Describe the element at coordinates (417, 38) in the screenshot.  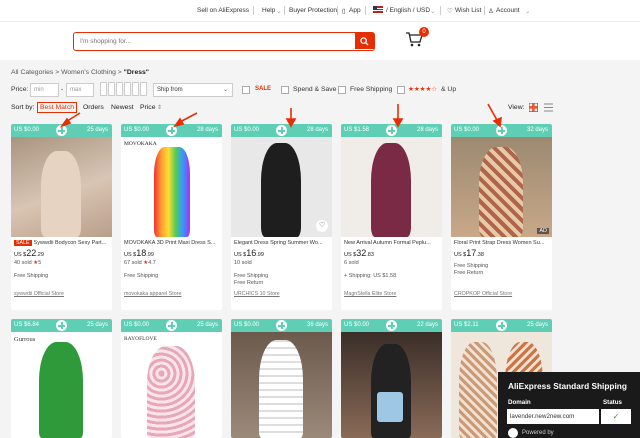
I see `cart-button: 0` at that location.